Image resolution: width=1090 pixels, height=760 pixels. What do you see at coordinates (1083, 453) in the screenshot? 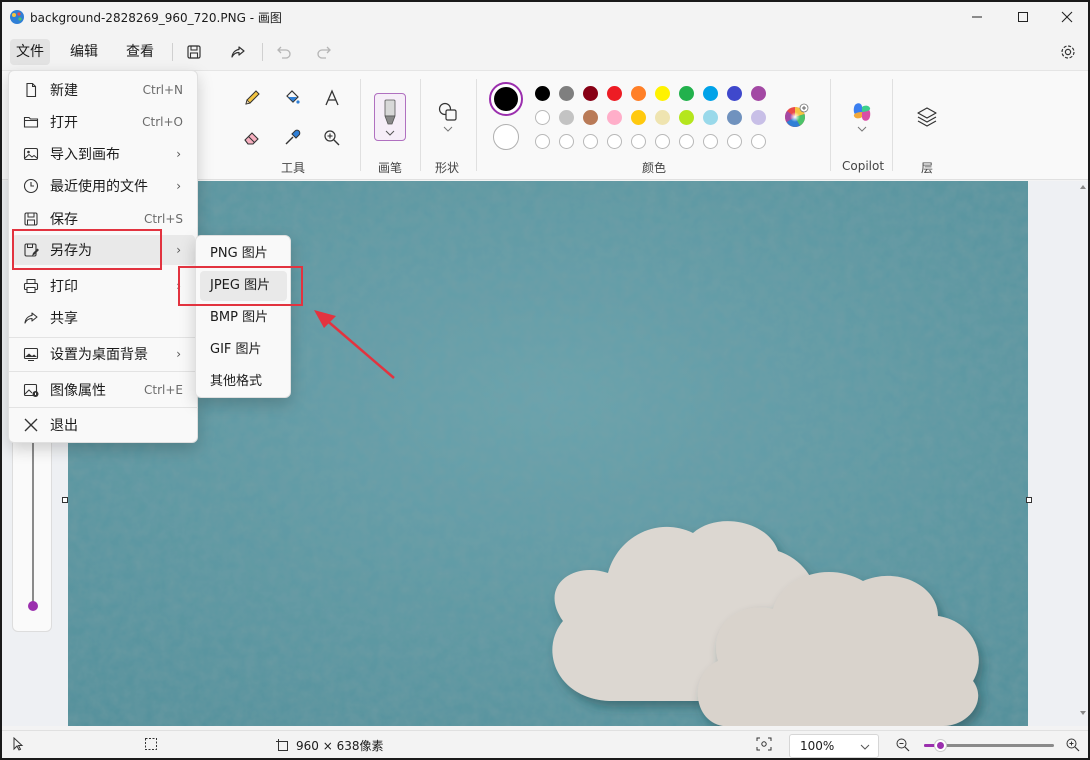
I see `vertical-scrollbar` at bounding box center [1083, 453].